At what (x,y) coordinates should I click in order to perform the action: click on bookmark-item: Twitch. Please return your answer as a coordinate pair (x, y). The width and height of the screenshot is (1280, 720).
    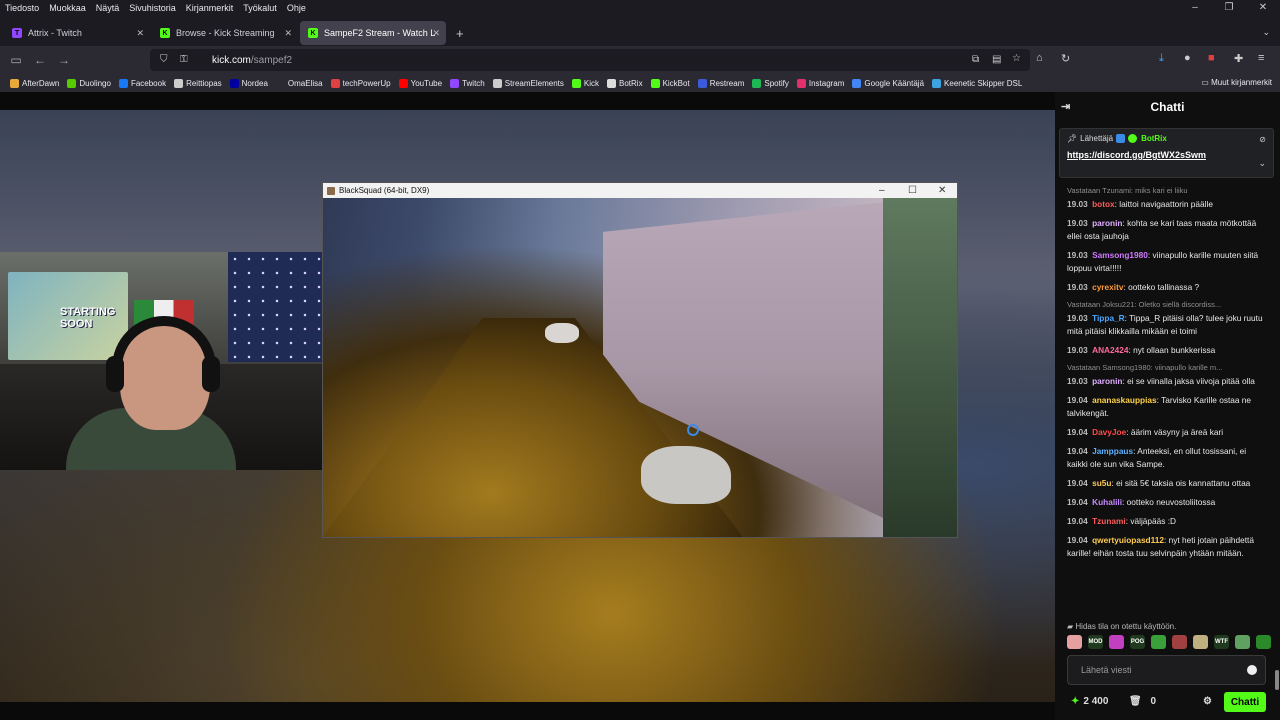
    Looking at the image, I should click on (467, 83).